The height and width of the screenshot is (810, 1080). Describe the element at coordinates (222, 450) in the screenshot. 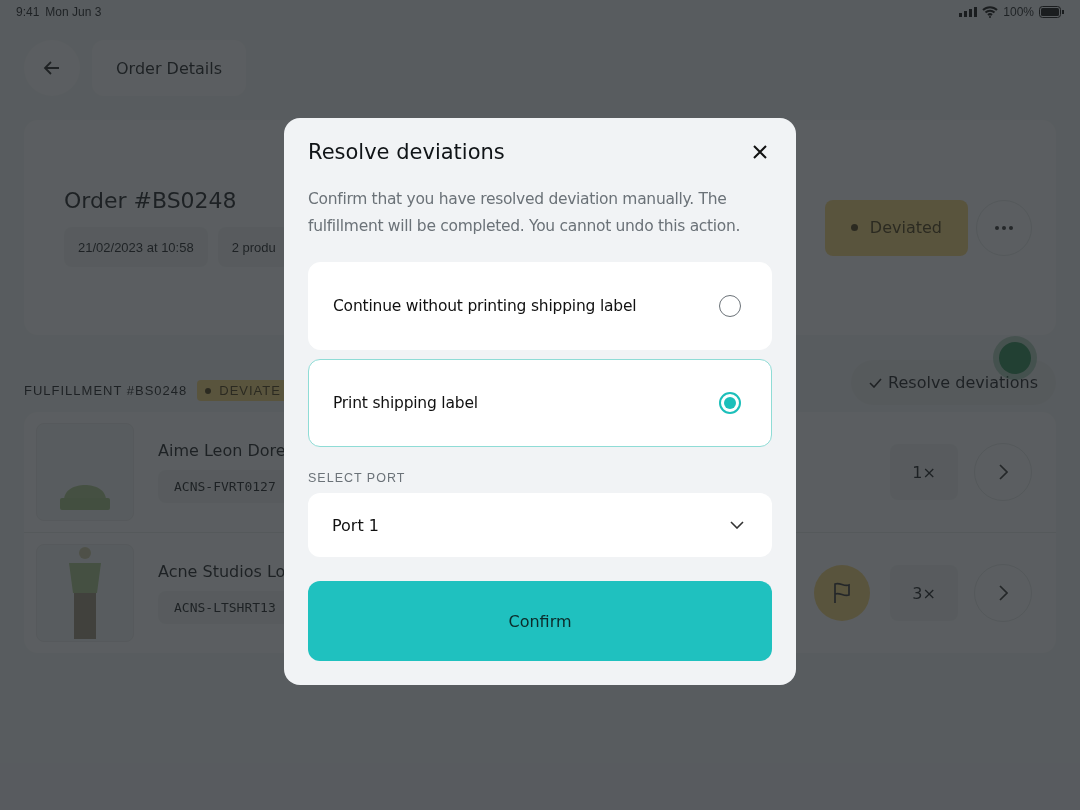

I see `product-name: Aime Leon Dore` at that location.